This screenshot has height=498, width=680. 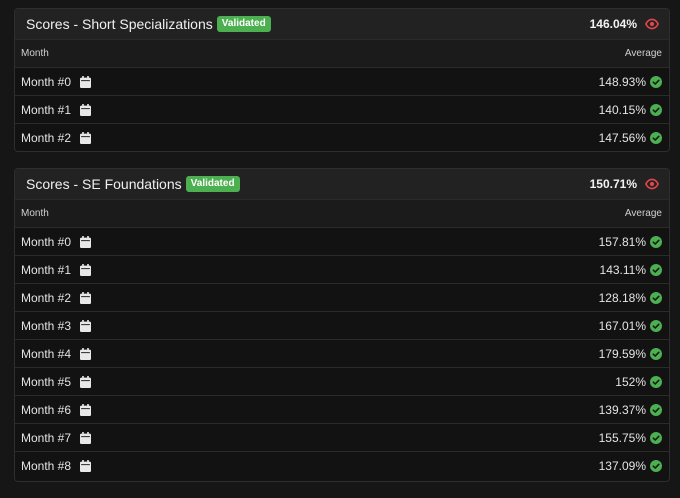 I want to click on average-value: 179.59%, so click(x=622, y=353).